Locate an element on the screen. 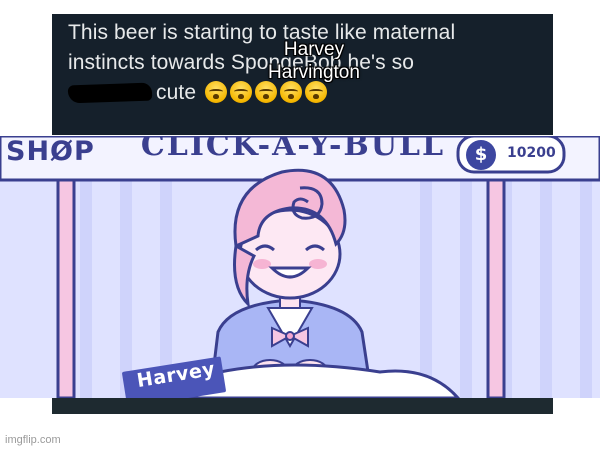 The image size is (600, 450). coin-icon: $ is located at coordinates (481, 155).